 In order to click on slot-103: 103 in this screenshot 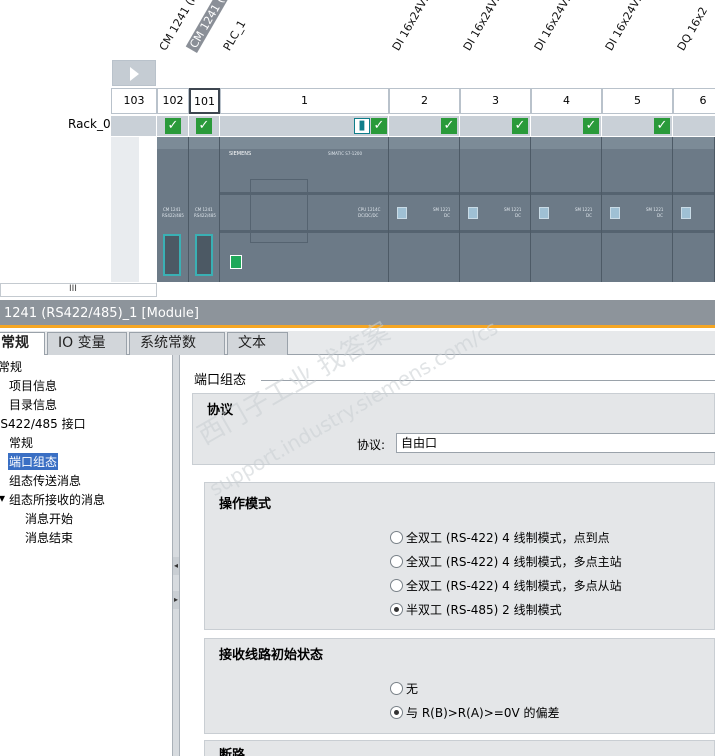, I will do `click(134, 101)`.